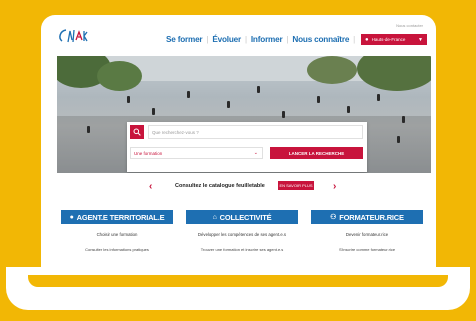 The height and width of the screenshot is (321, 476). I want to click on catalog-text: Consultez le catalogue feuilletable, so click(220, 186).